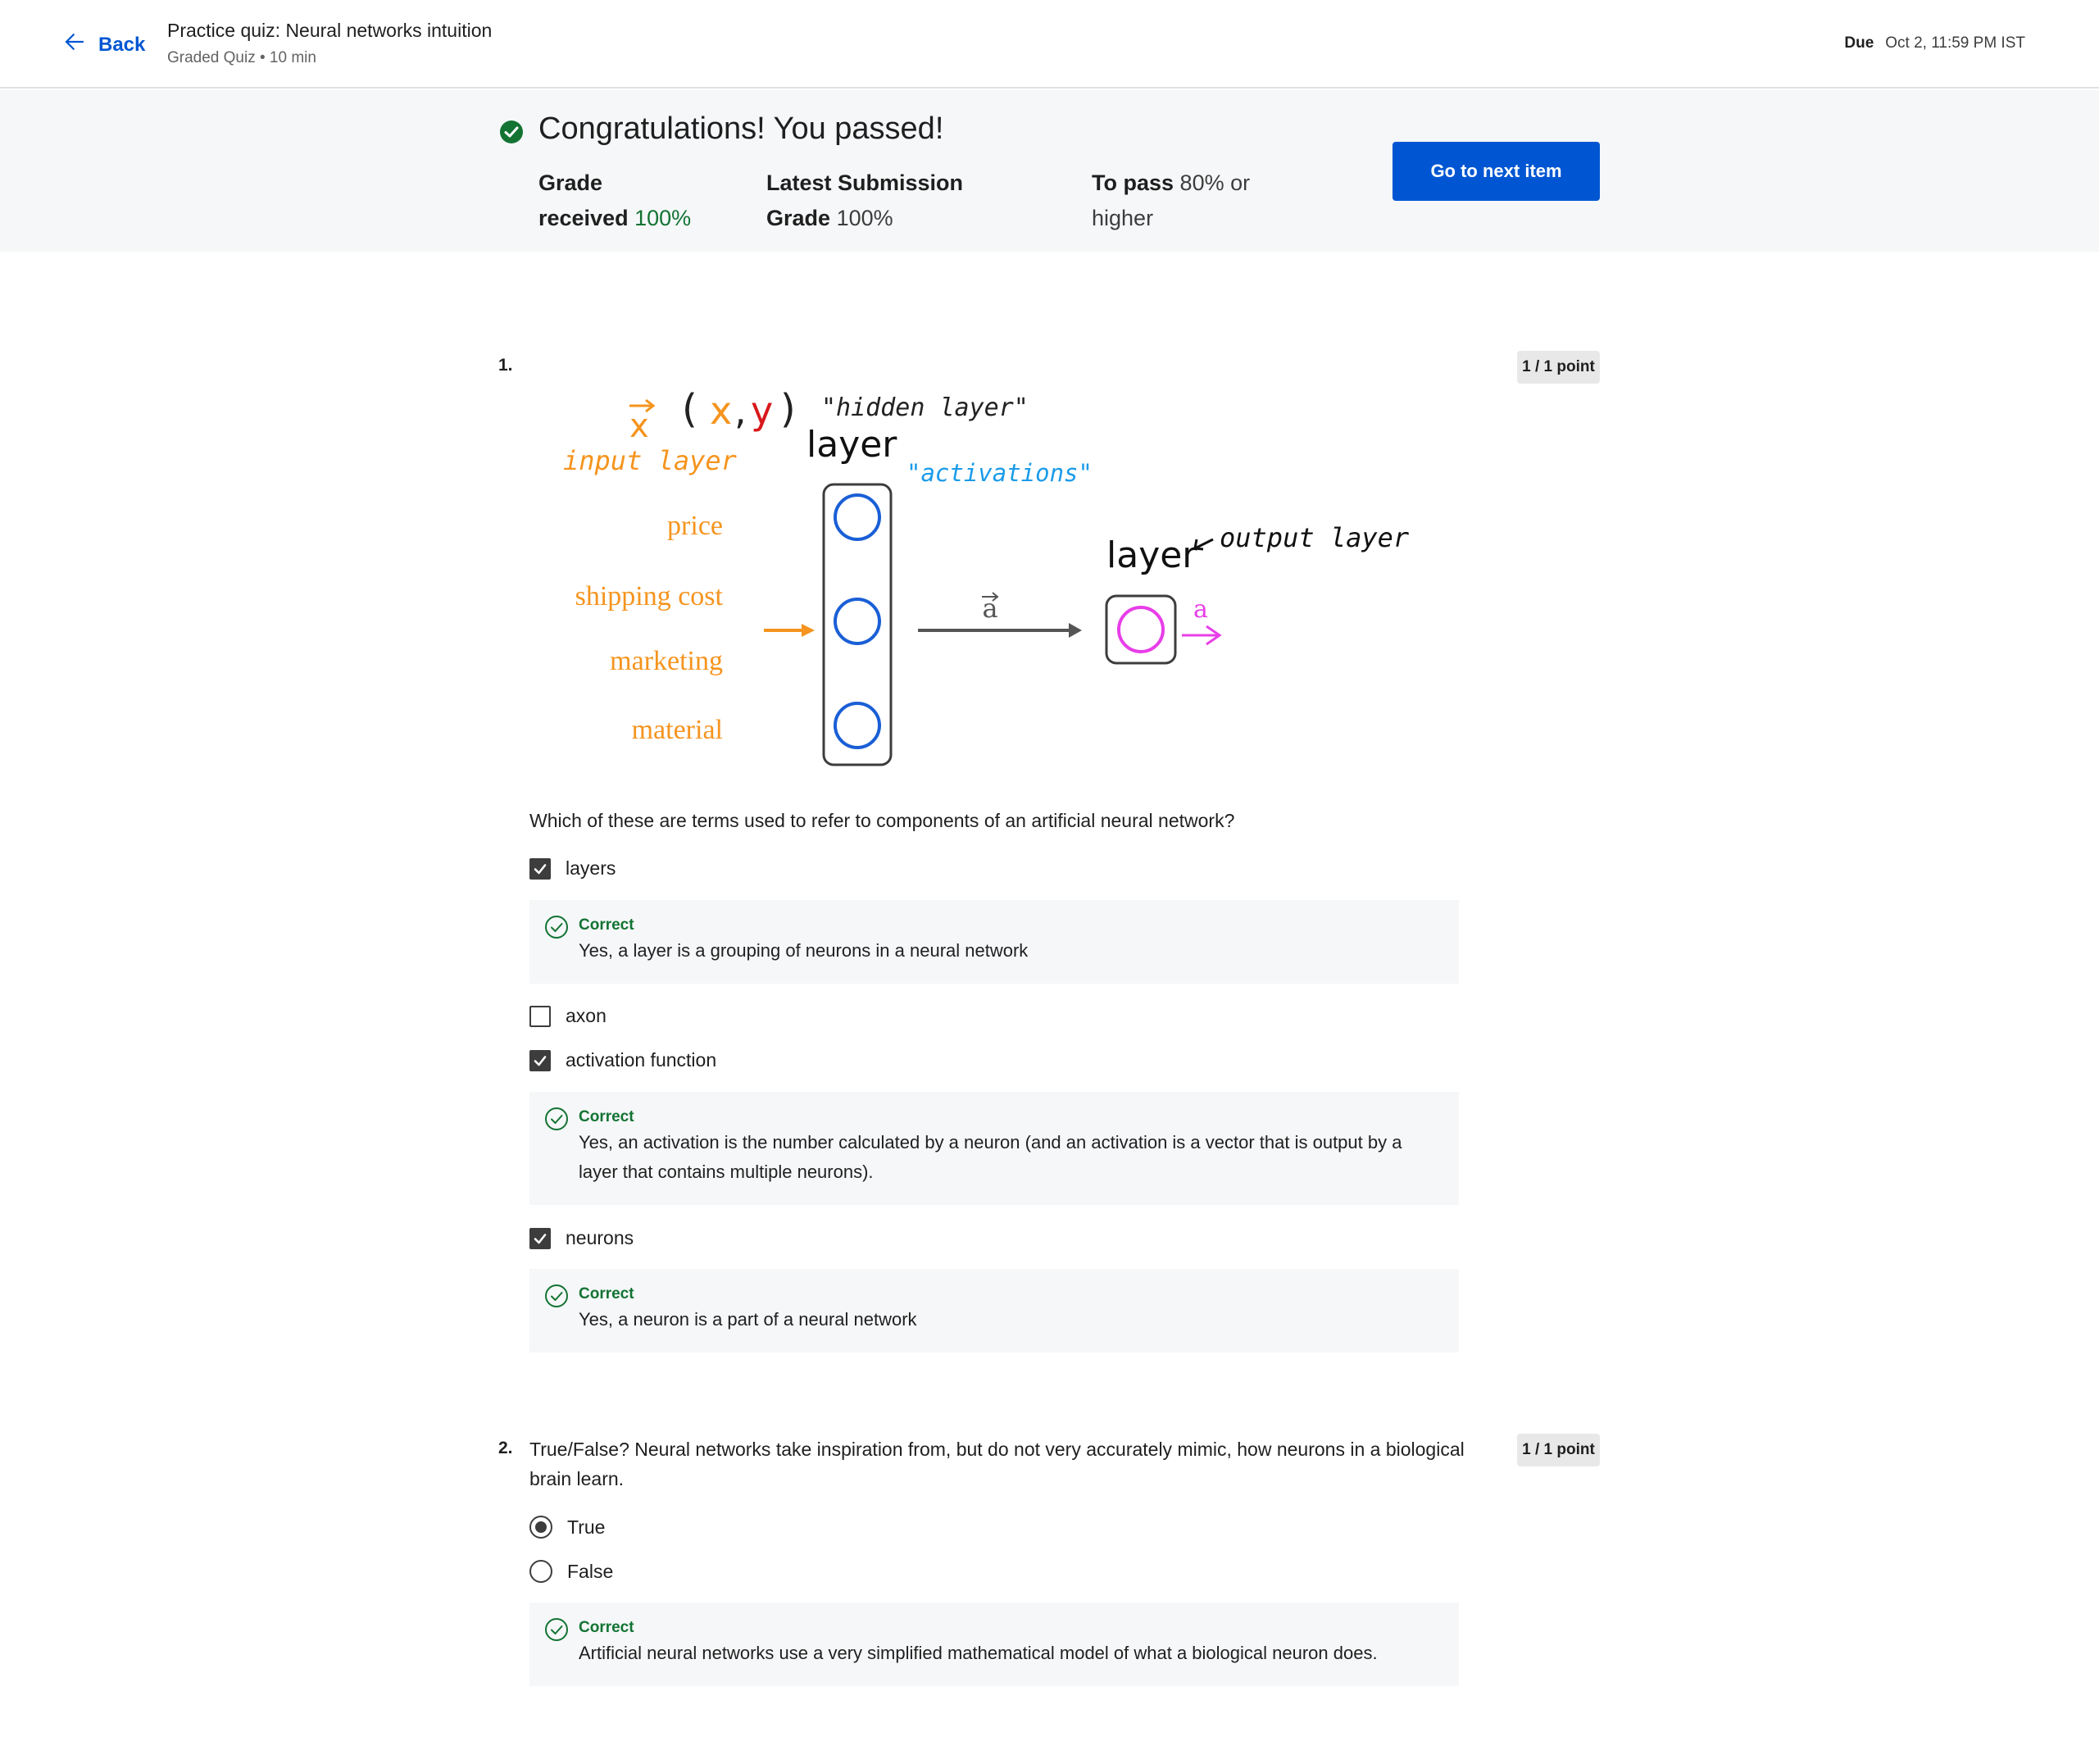 The image size is (2099, 1764). What do you see at coordinates (1133, 182) in the screenshot?
I see `pass-label: To pass` at bounding box center [1133, 182].